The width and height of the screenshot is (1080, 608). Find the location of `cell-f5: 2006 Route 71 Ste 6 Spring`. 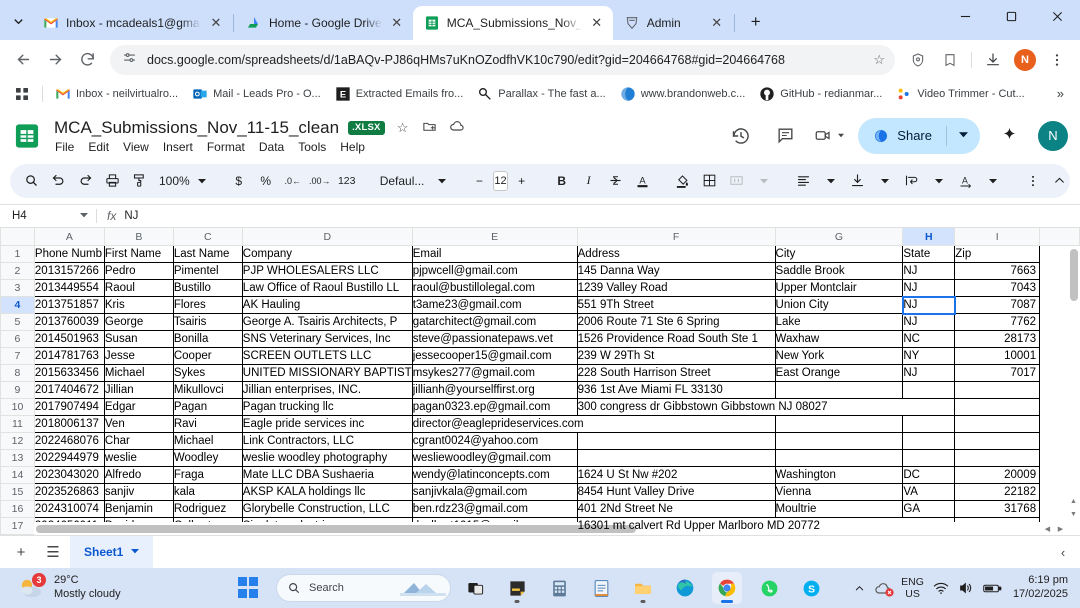

cell-f5: 2006 Route 71 Ste 6 Spring is located at coordinates (676, 322).